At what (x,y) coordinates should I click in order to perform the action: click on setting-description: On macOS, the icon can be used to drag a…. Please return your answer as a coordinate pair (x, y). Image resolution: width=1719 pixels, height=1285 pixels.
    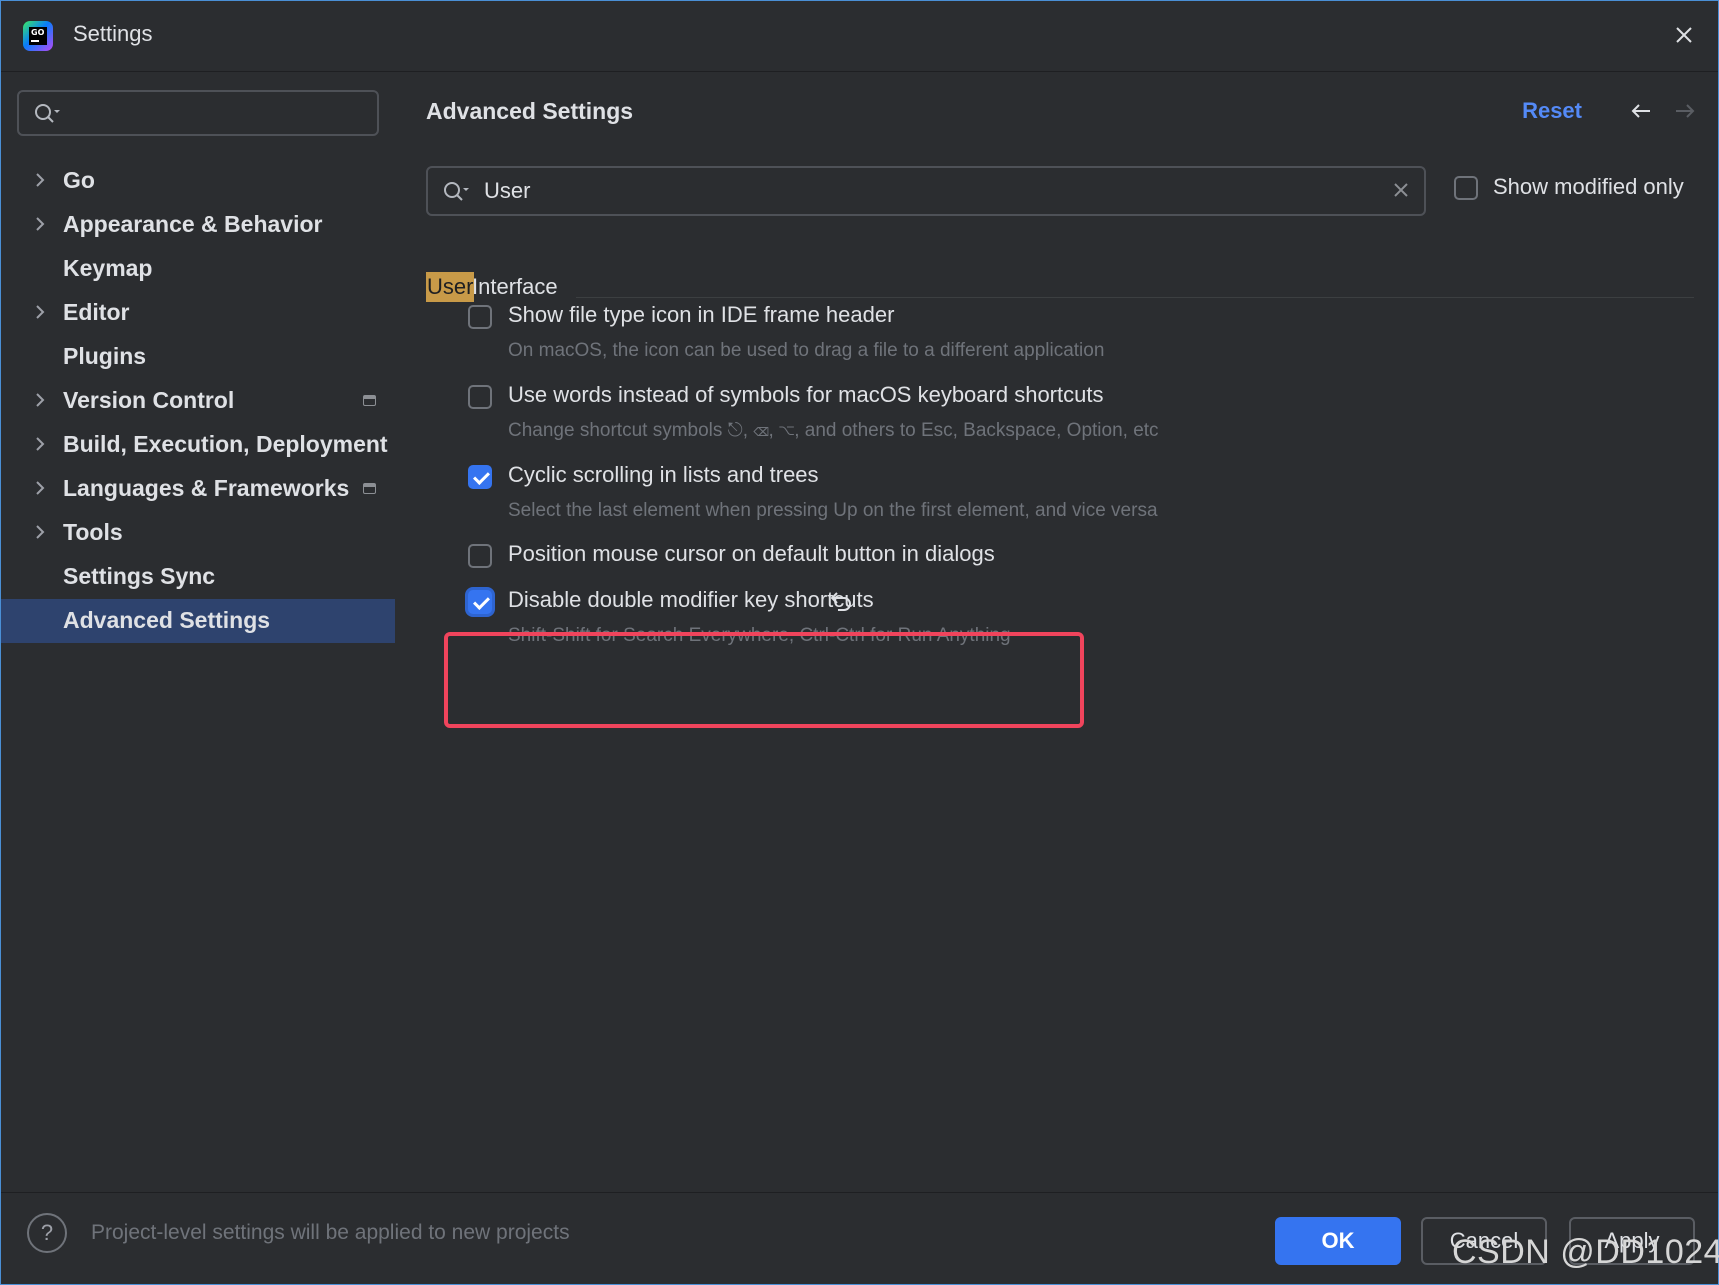
    Looking at the image, I should click on (806, 350).